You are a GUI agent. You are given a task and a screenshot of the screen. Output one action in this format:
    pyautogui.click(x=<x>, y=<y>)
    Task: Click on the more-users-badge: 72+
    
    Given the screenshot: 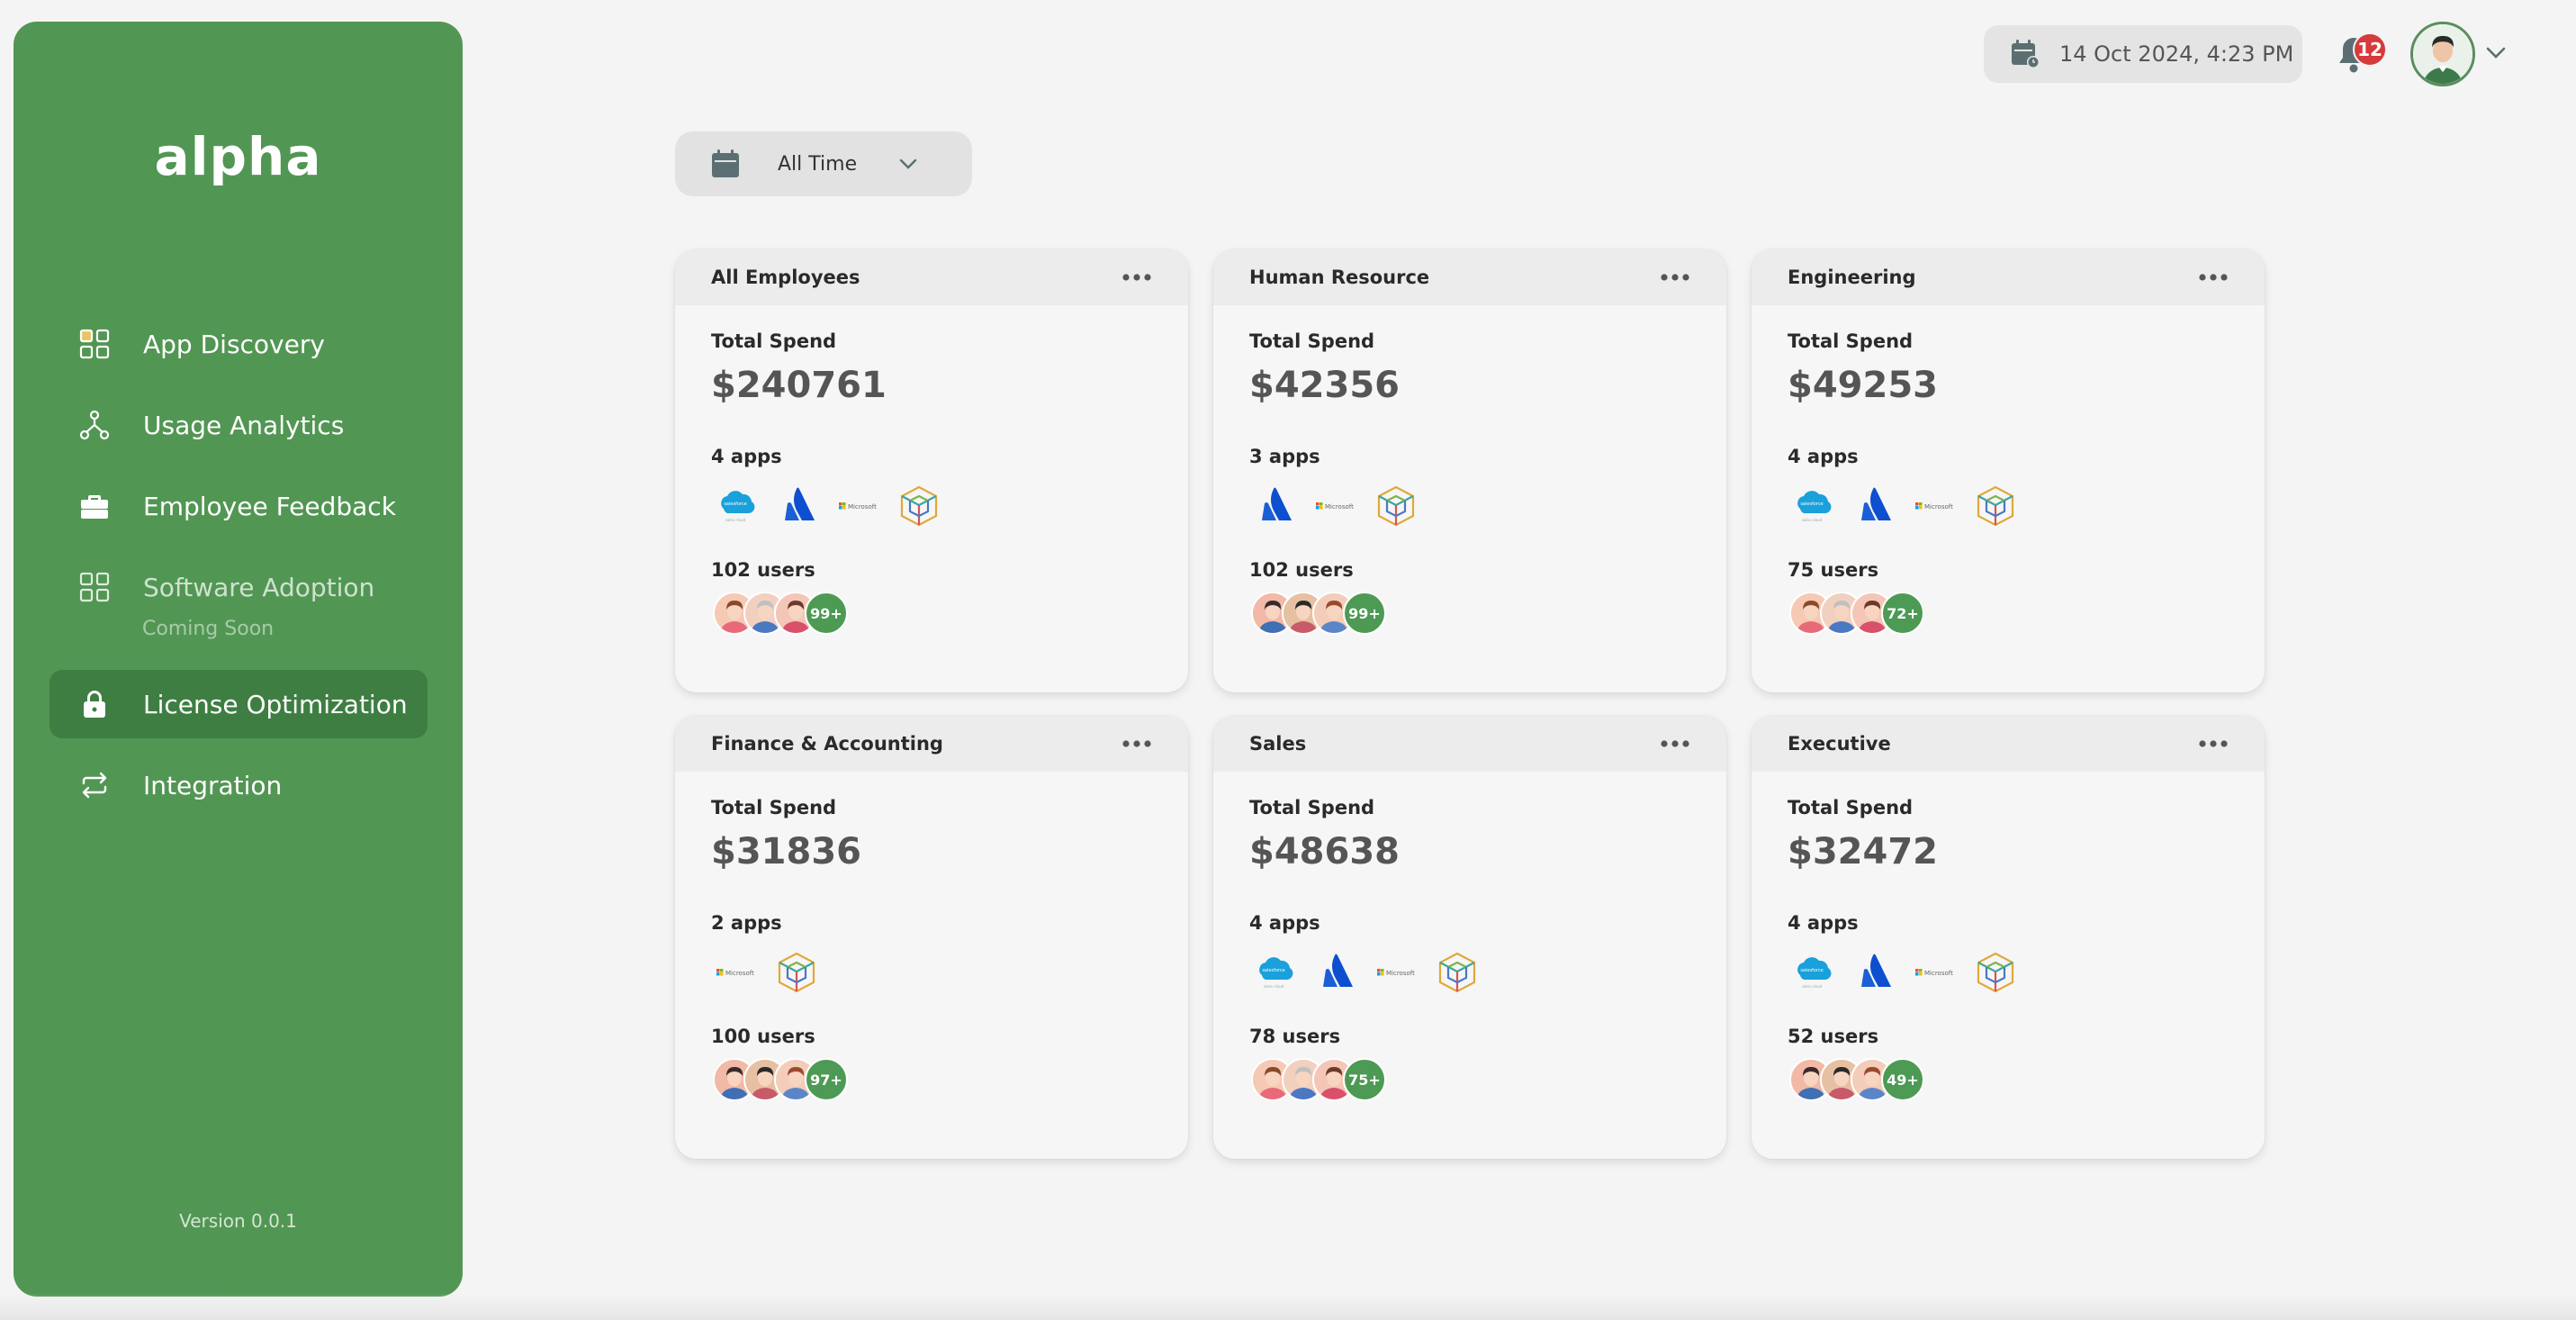 What is the action you would take?
    pyautogui.click(x=1902, y=613)
    